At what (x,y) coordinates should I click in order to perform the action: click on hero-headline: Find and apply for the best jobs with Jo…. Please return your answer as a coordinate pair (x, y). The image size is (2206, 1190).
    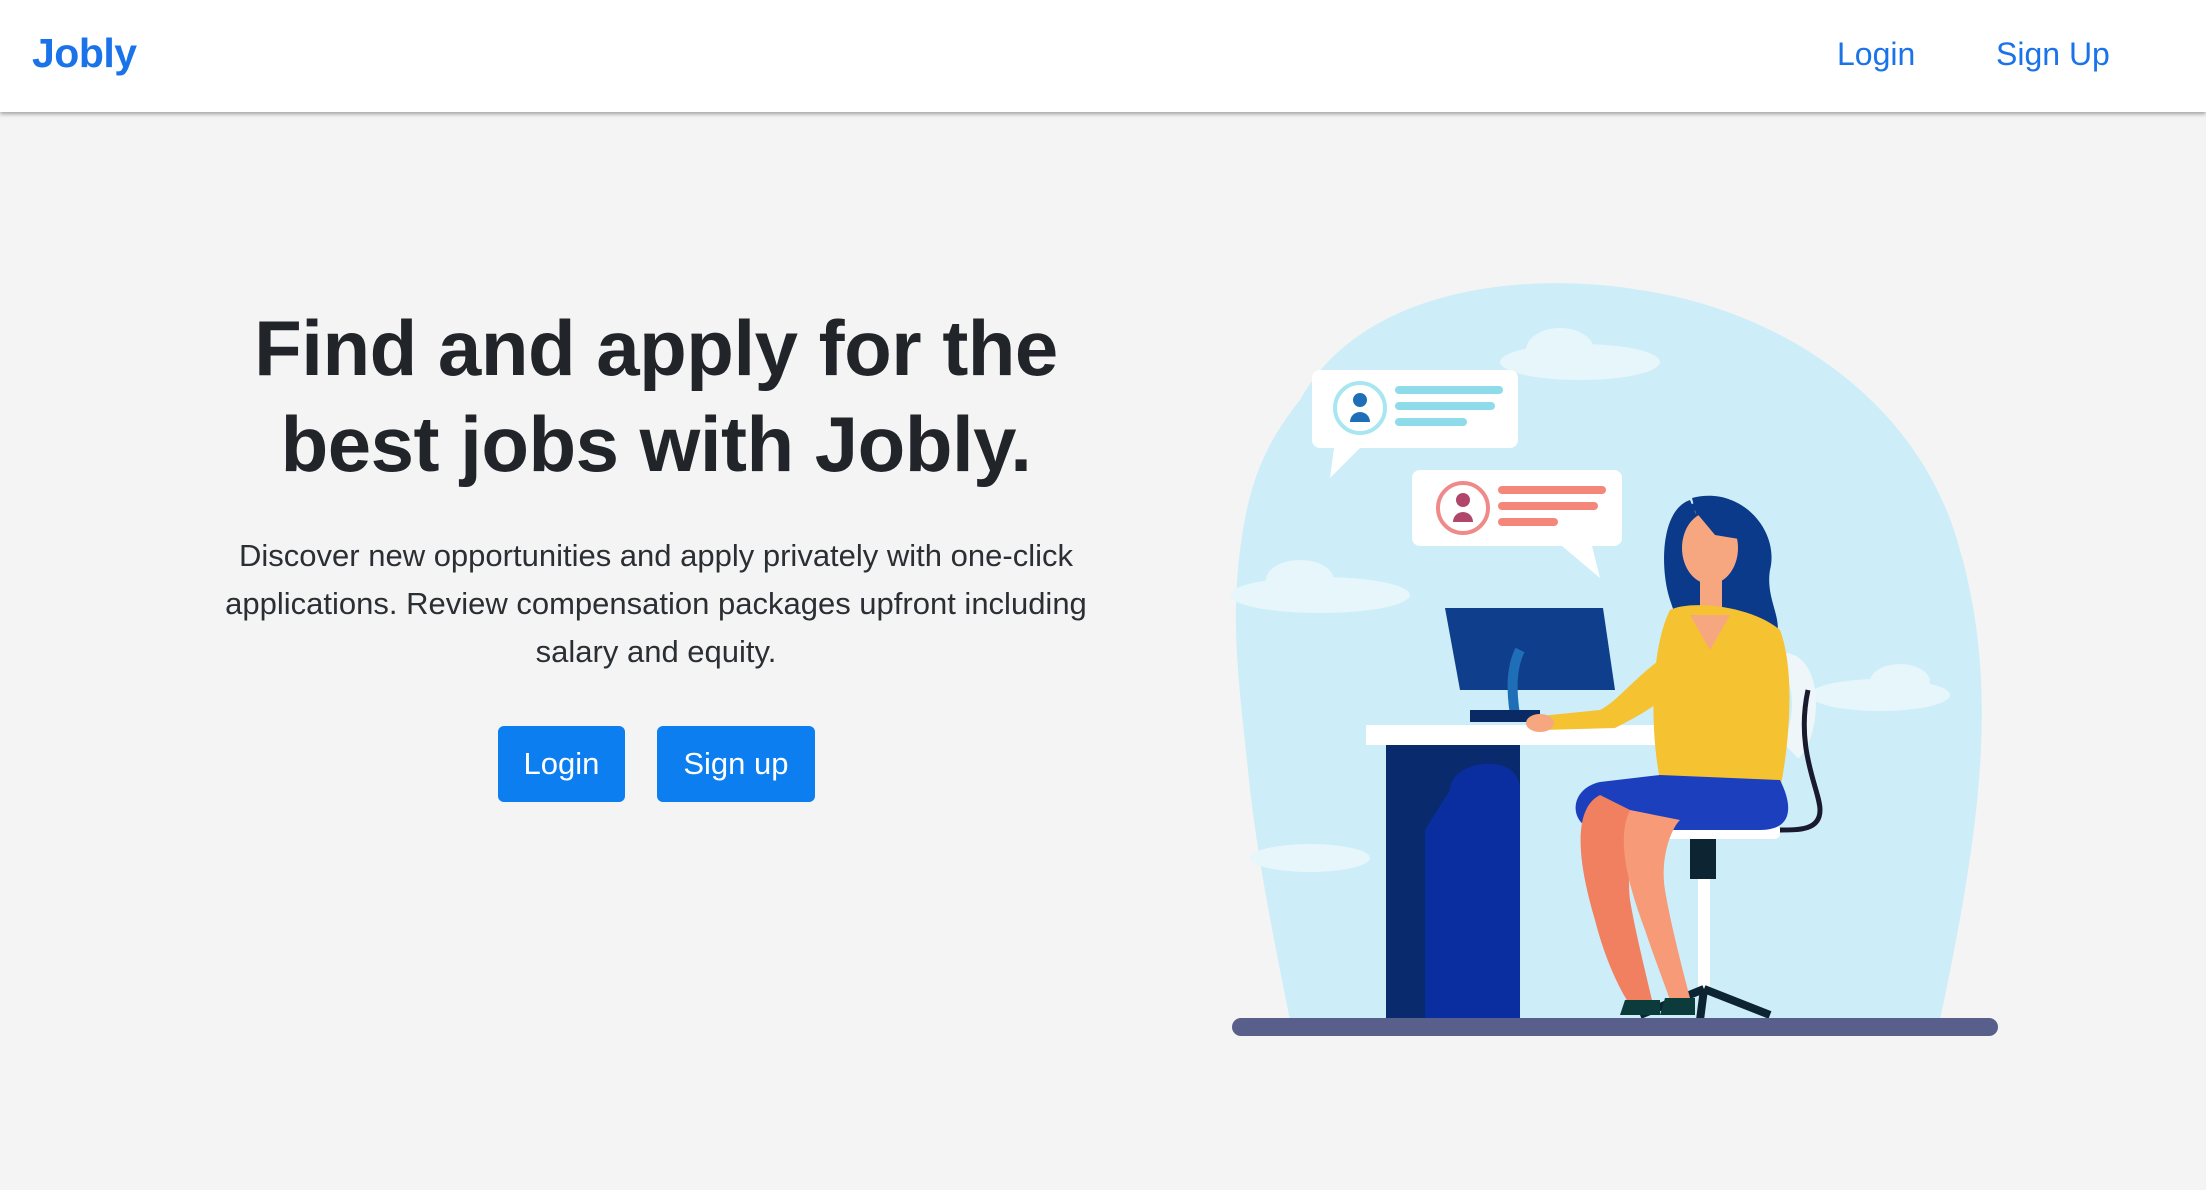
    Looking at the image, I should click on (656, 396).